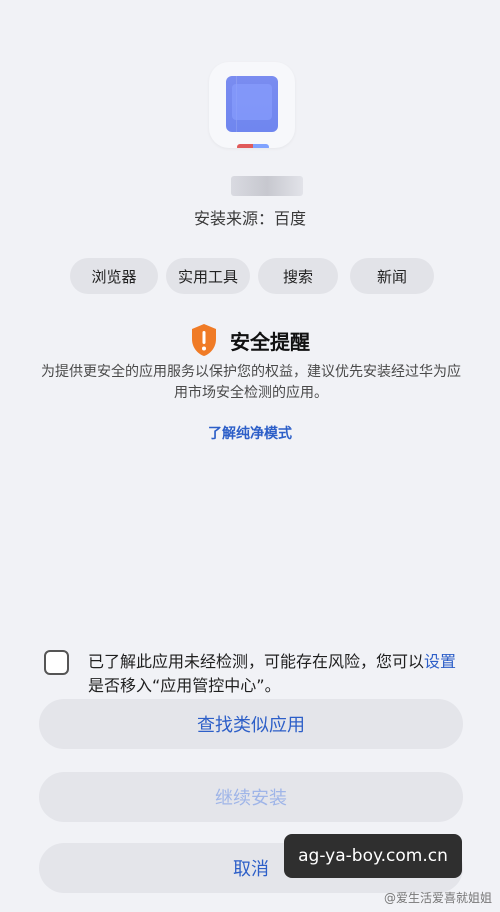 This screenshot has width=500, height=912. What do you see at coordinates (208, 276) in the screenshot?
I see `tag-utilities: 实用工具` at bounding box center [208, 276].